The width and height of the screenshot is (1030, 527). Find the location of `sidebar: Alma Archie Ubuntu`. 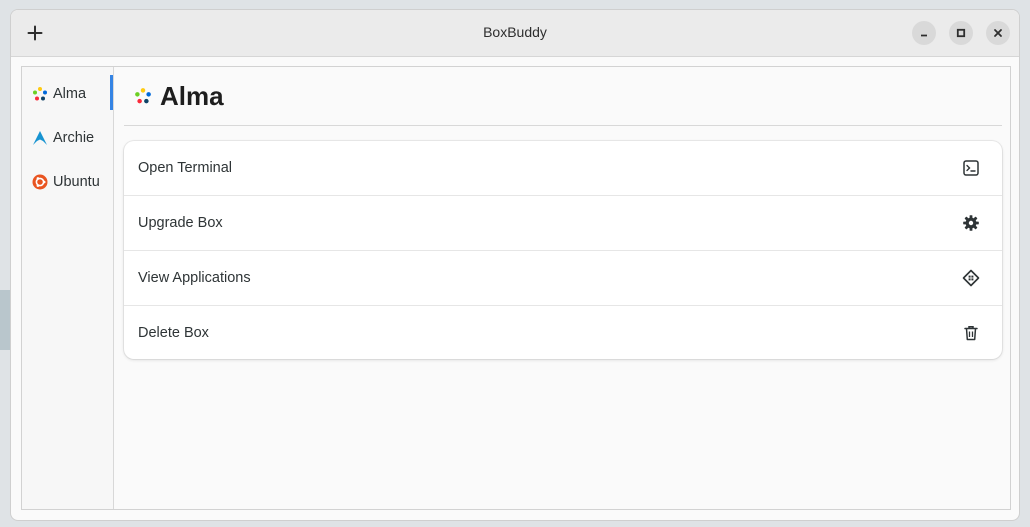

sidebar: Alma Archie Ubuntu is located at coordinates (68, 288).